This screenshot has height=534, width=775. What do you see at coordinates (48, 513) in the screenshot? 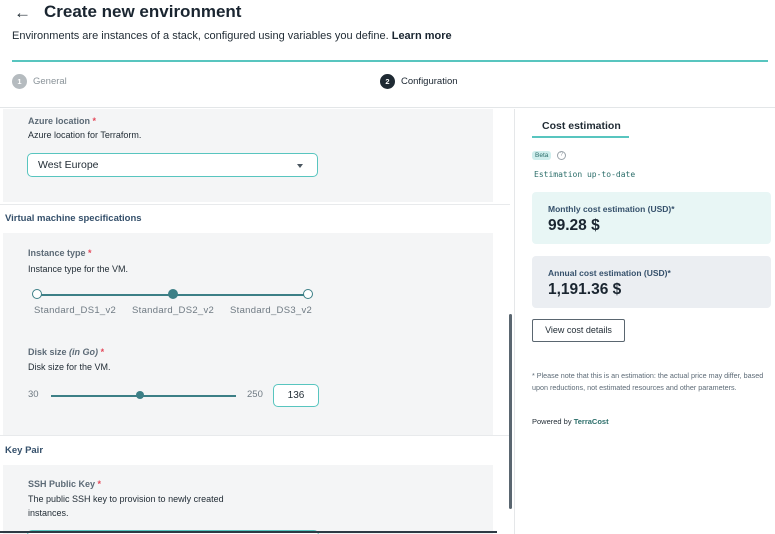
I see `ssh-key-description-line: instances.` at bounding box center [48, 513].